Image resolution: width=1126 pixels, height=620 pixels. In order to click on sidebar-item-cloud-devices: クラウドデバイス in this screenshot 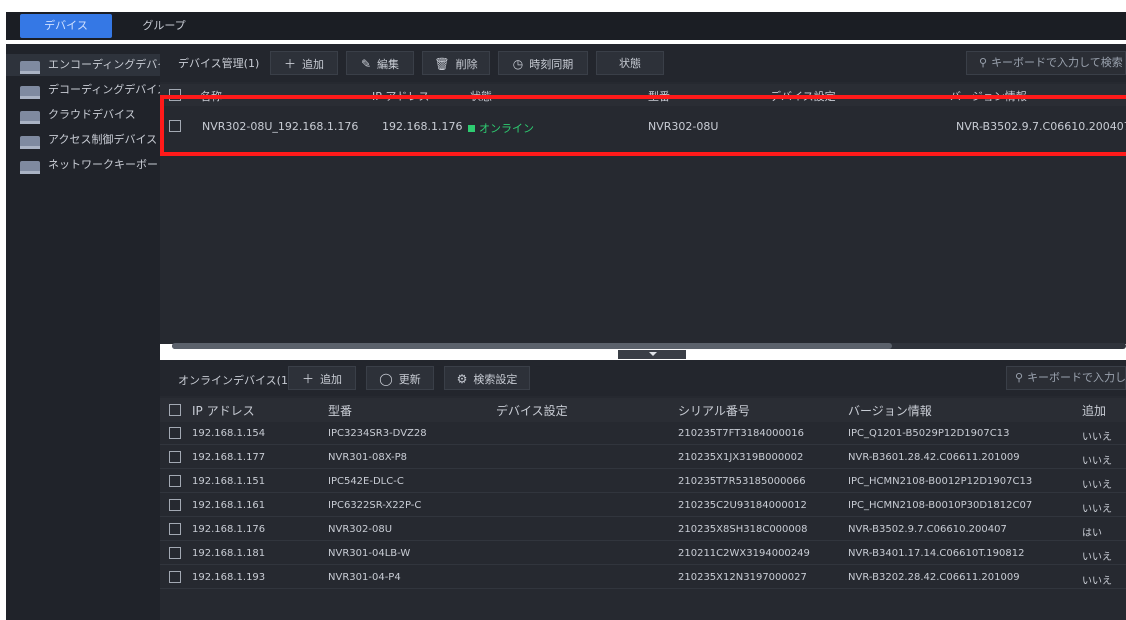, I will do `click(83, 115)`.